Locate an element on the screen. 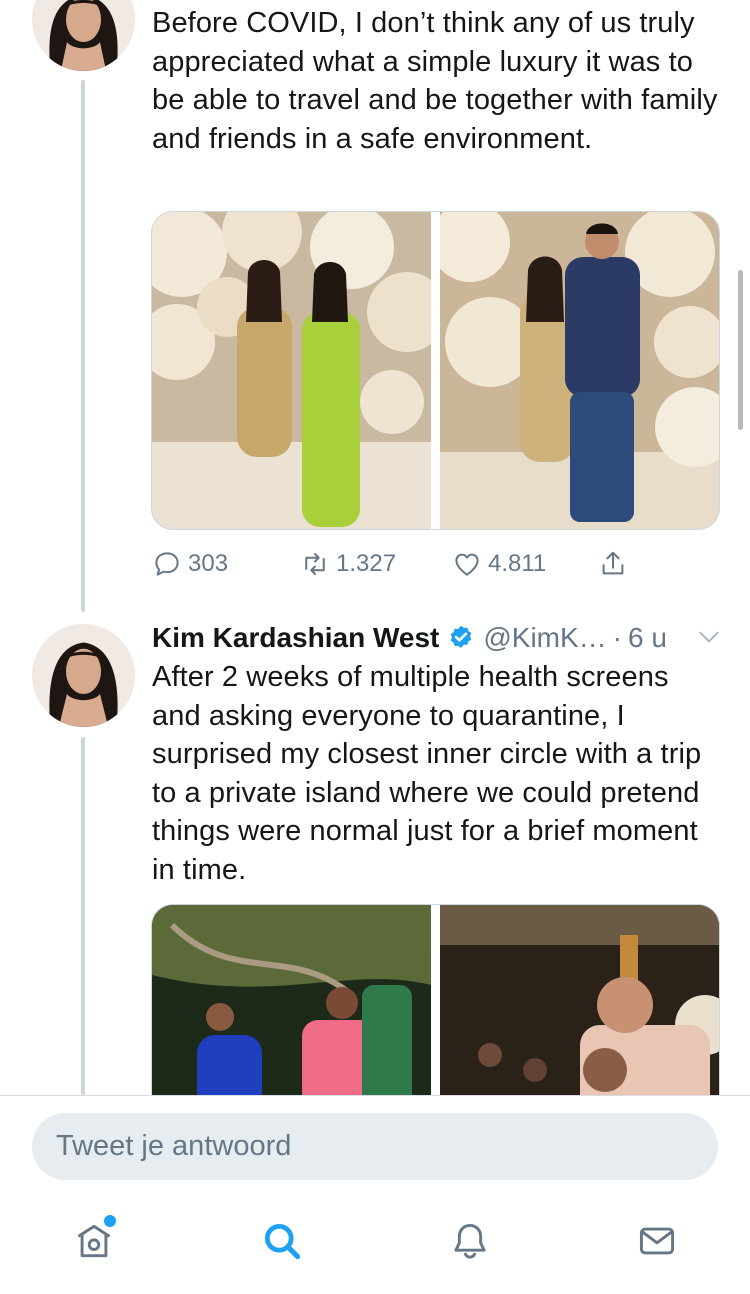 This screenshot has height=1294, width=750. reply-count: 303 is located at coordinates (208, 563).